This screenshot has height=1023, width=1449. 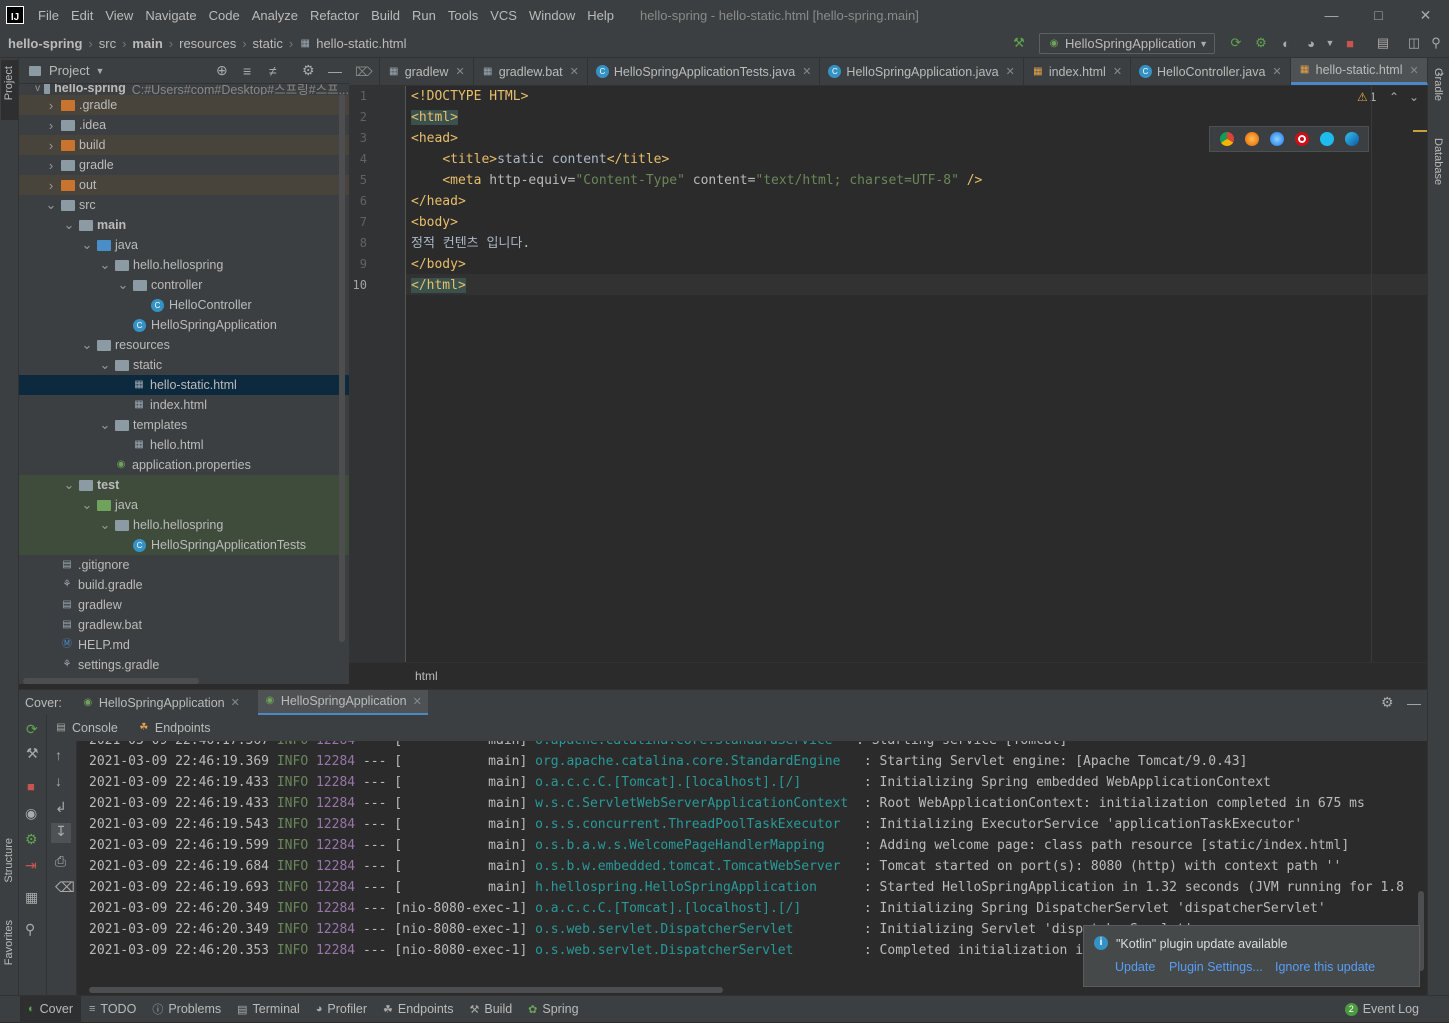 What do you see at coordinates (600, 15) in the screenshot?
I see `menu-help: Help` at bounding box center [600, 15].